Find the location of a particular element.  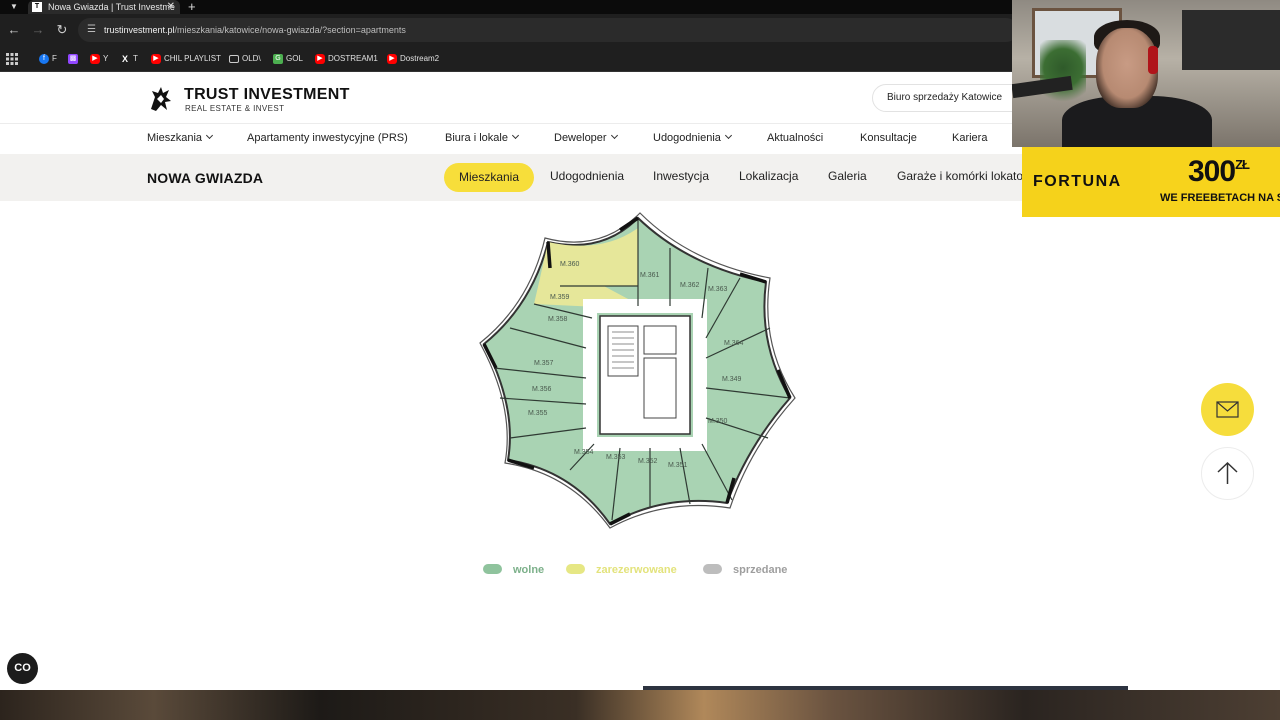

unit-label: M.354 is located at coordinates (583, 452).